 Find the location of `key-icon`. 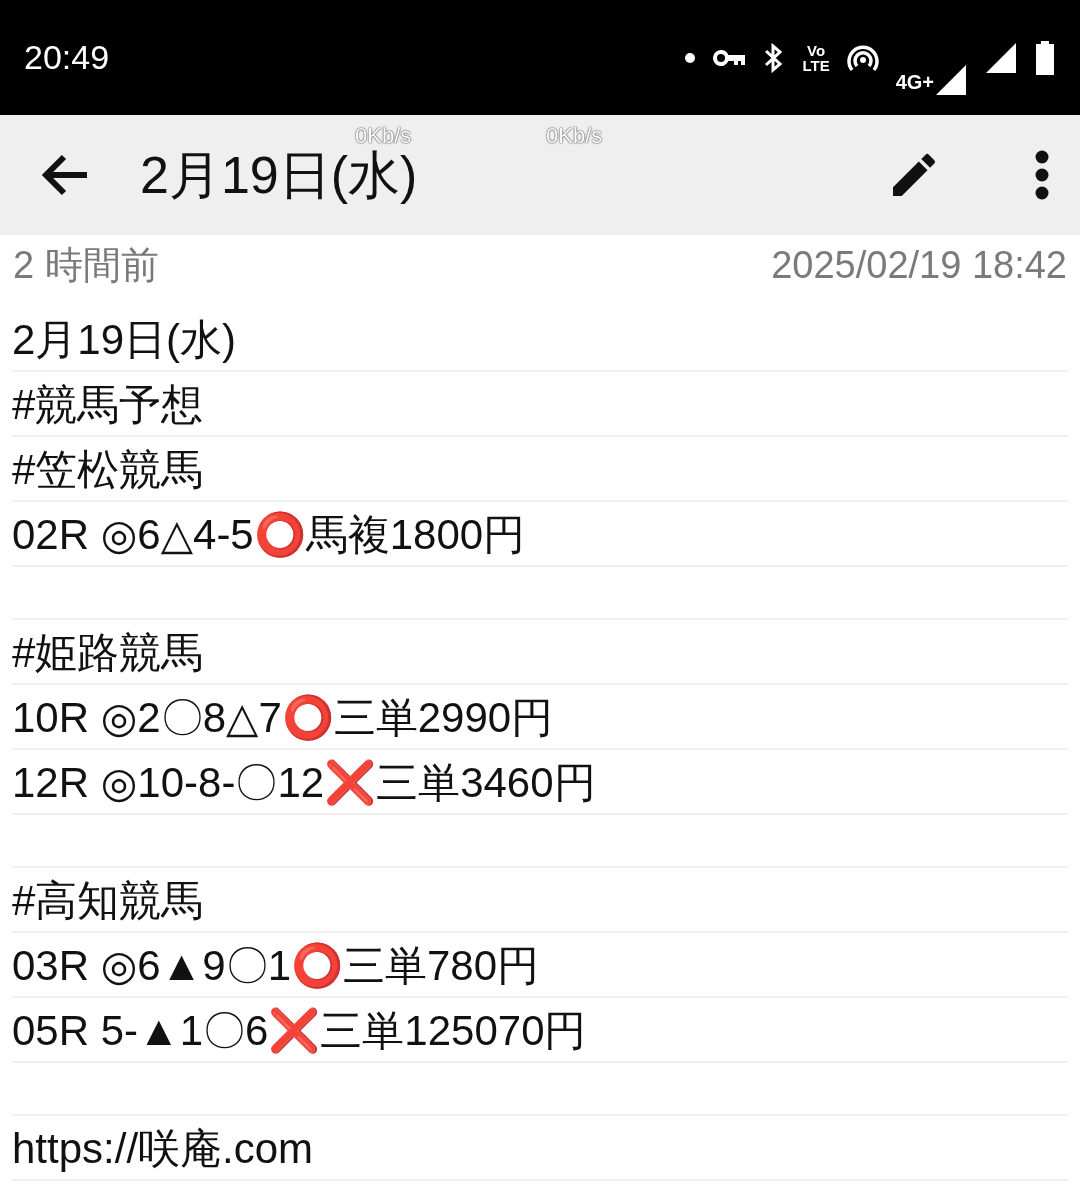

key-icon is located at coordinates (729, 57).